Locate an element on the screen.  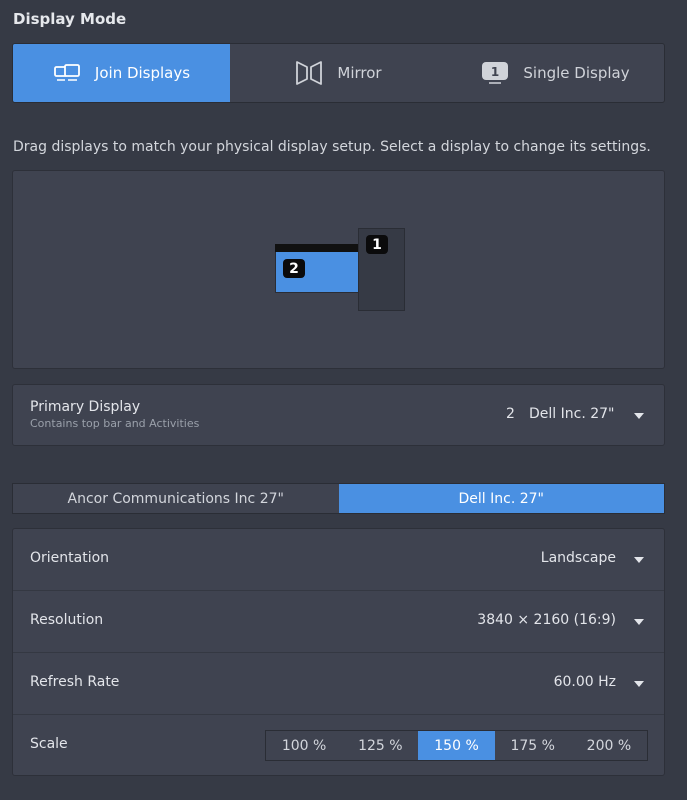
refresh-rate-row: Refresh Rate 60.00 Hz is located at coordinates (338, 684).